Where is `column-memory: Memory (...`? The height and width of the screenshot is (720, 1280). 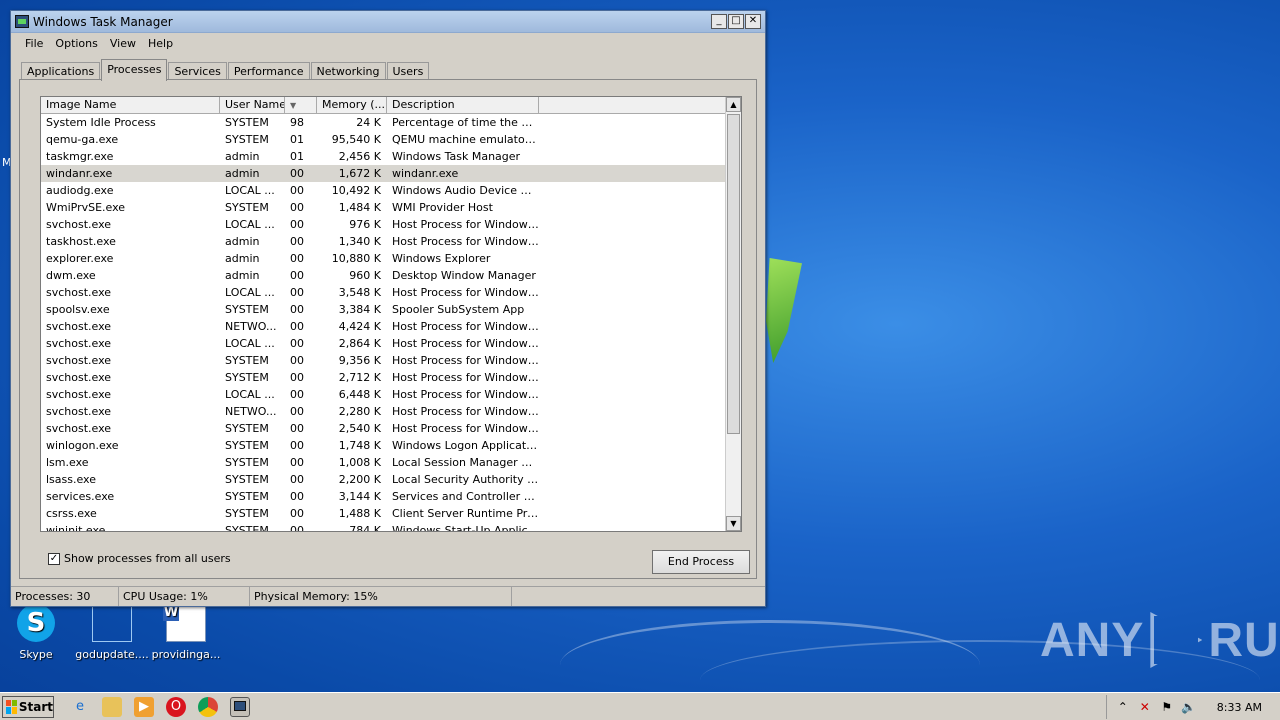
column-memory: Memory (... is located at coordinates (352, 105).